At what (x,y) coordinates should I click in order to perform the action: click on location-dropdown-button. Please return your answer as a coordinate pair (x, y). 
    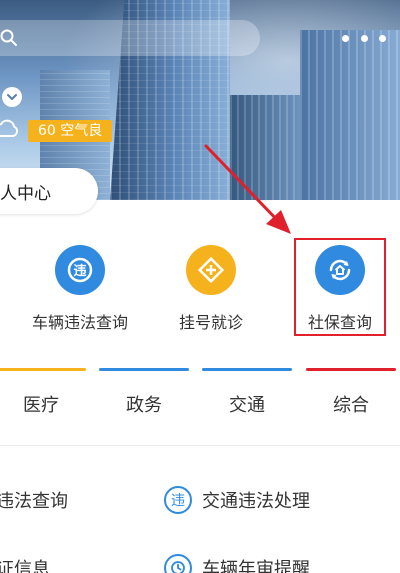
    Looking at the image, I should click on (12, 97).